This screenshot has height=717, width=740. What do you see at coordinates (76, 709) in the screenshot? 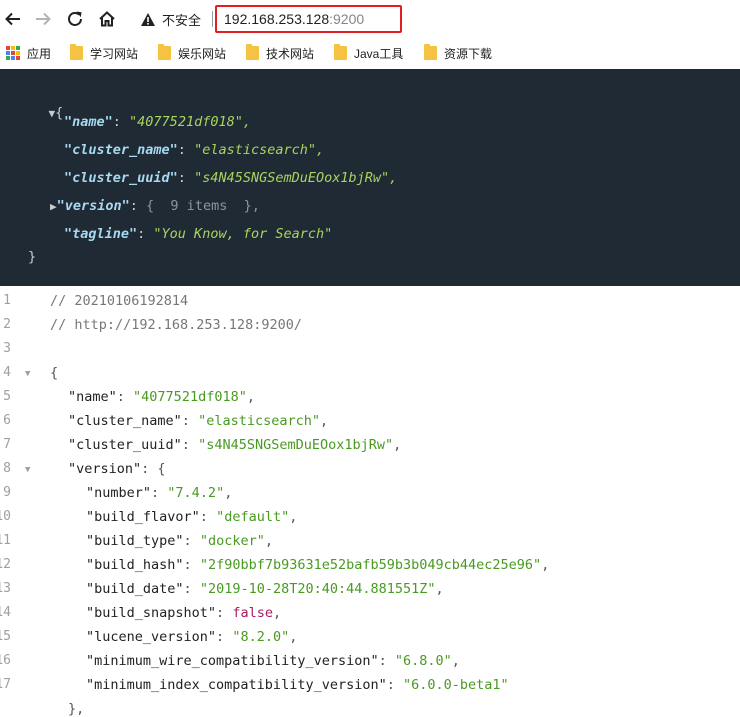
I see `code-line: },` at bounding box center [76, 709].